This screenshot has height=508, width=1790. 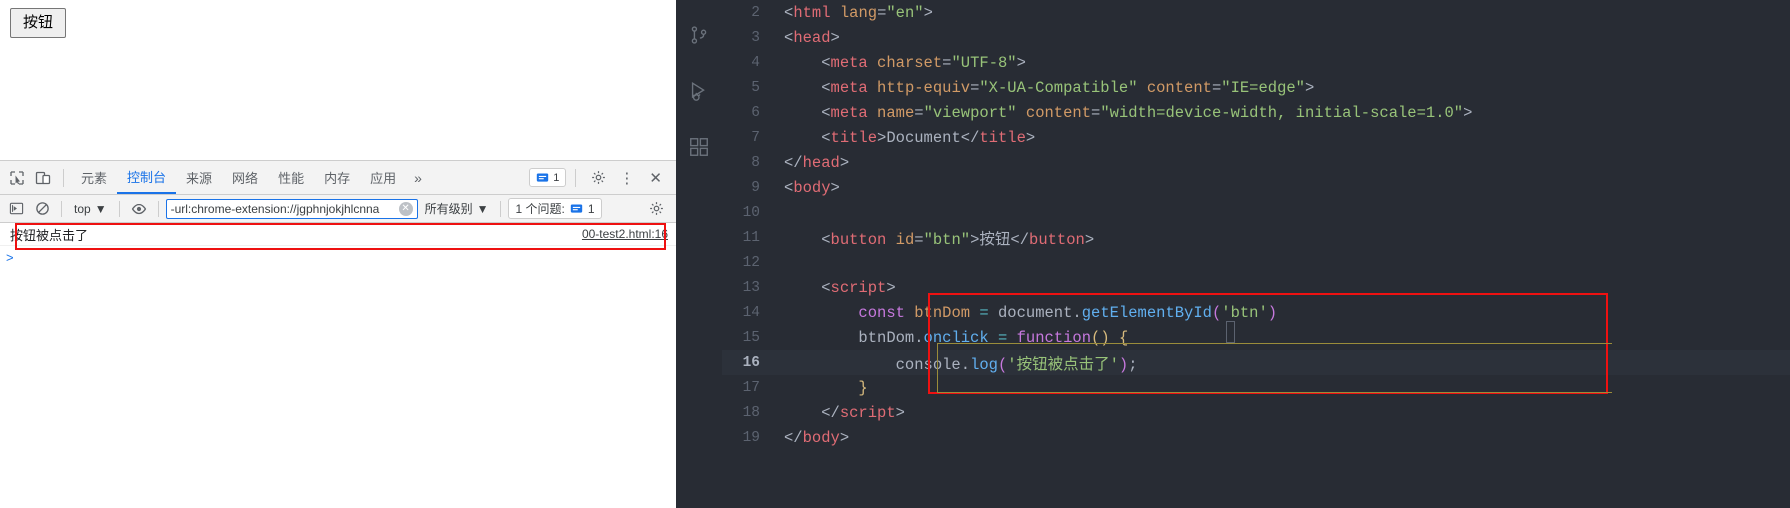 I want to click on chevron-down-icon: ▼, so click(x=100, y=208).